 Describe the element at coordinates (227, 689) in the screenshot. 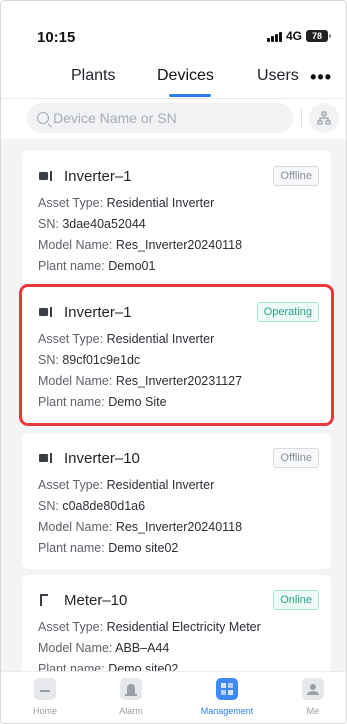

I see `management-icon` at that location.